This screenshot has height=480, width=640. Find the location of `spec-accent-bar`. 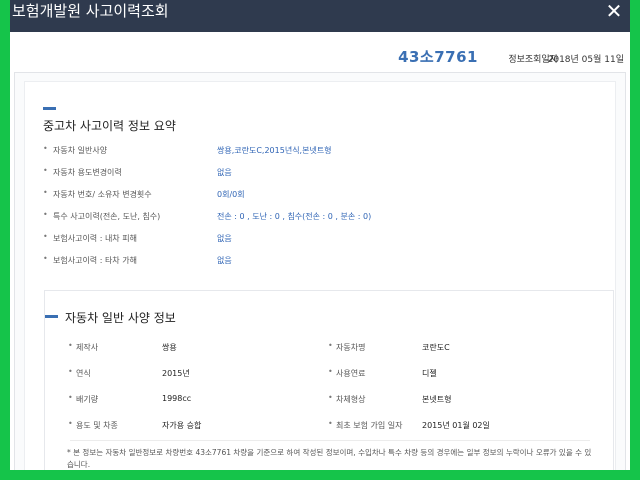

spec-accent-bar is located at coordinates (51, 316).